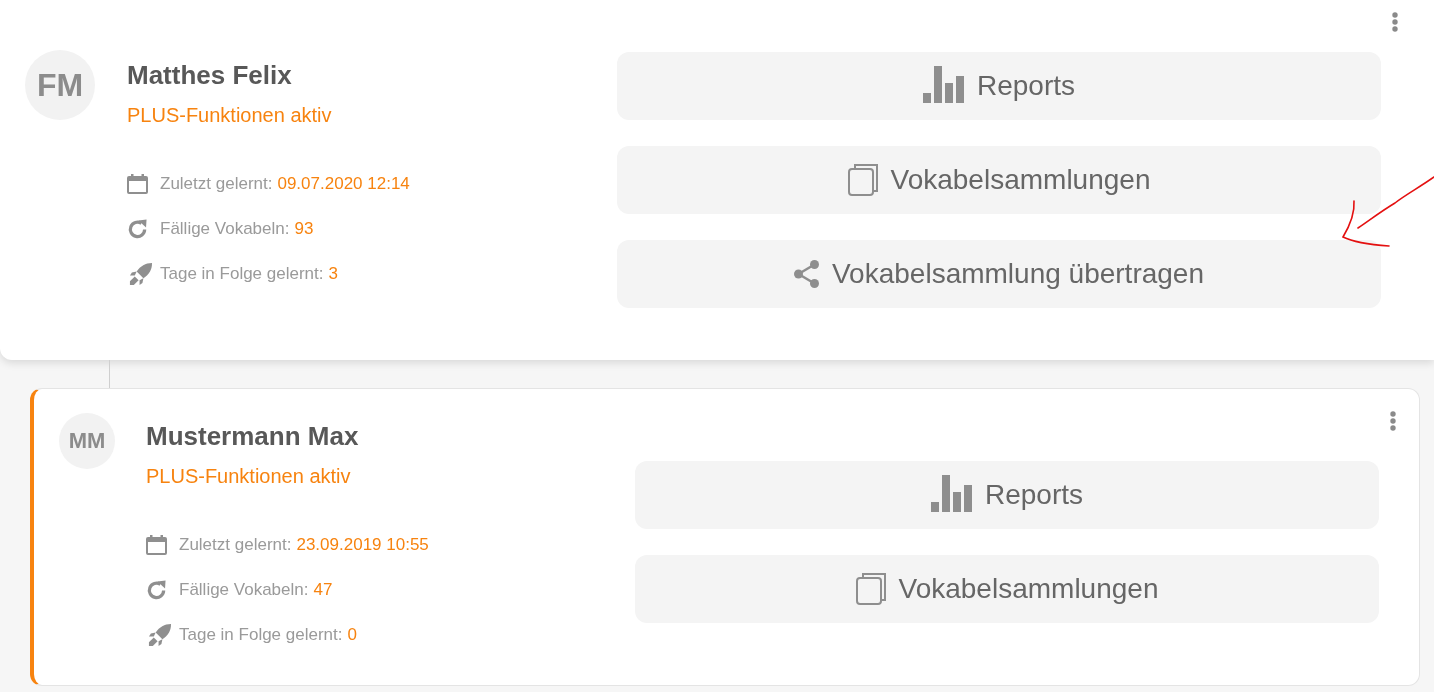  Describe the element at coordinates (323, 590) in the screenshot. I see `stat-value: 47` at that location.